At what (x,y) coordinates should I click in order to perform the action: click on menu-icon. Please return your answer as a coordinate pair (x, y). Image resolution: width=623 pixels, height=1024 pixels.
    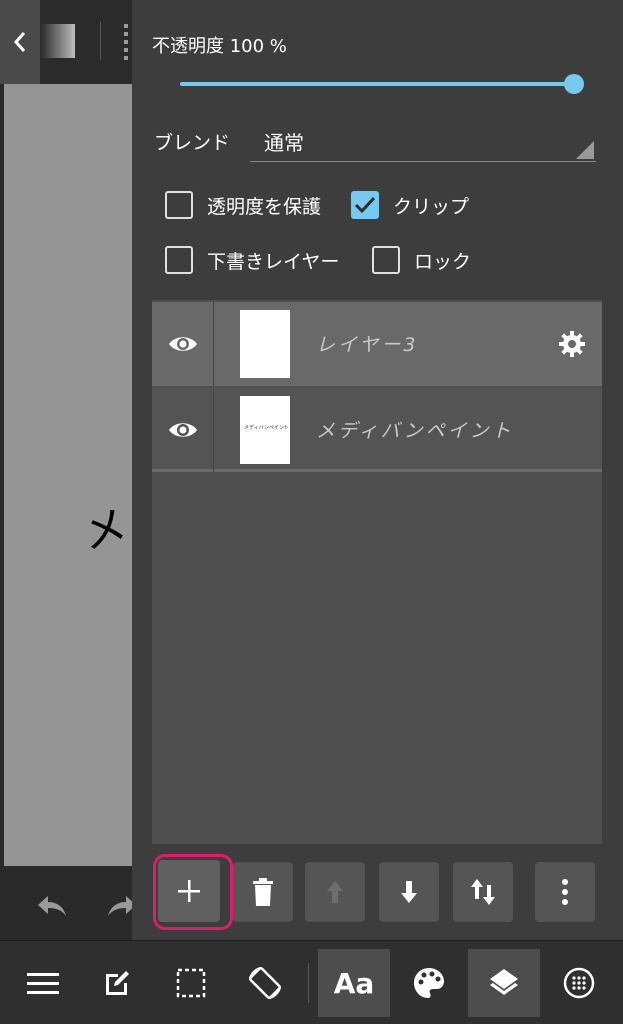
    Looking at the image, I should click on (43, 983).